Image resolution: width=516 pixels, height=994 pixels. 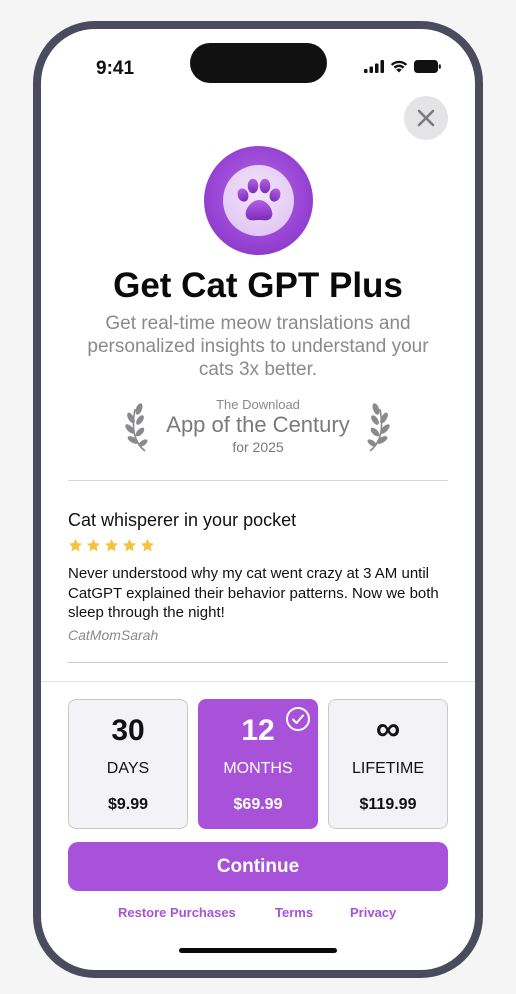 What do you see at coordinates (258, 730) in the screenshot?
I see `plan-amount: 12` at bounding box center [258, 730].